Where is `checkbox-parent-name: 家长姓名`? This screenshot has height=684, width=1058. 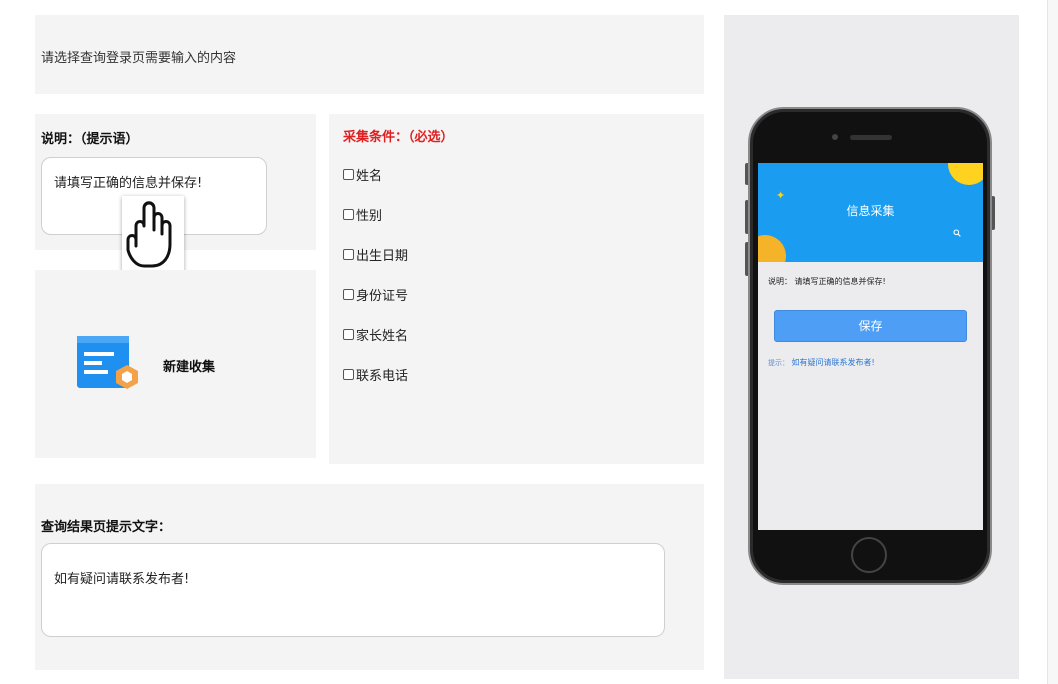
checkbox-parent-name: 家长姓名 is located at coordinates (375, 334).